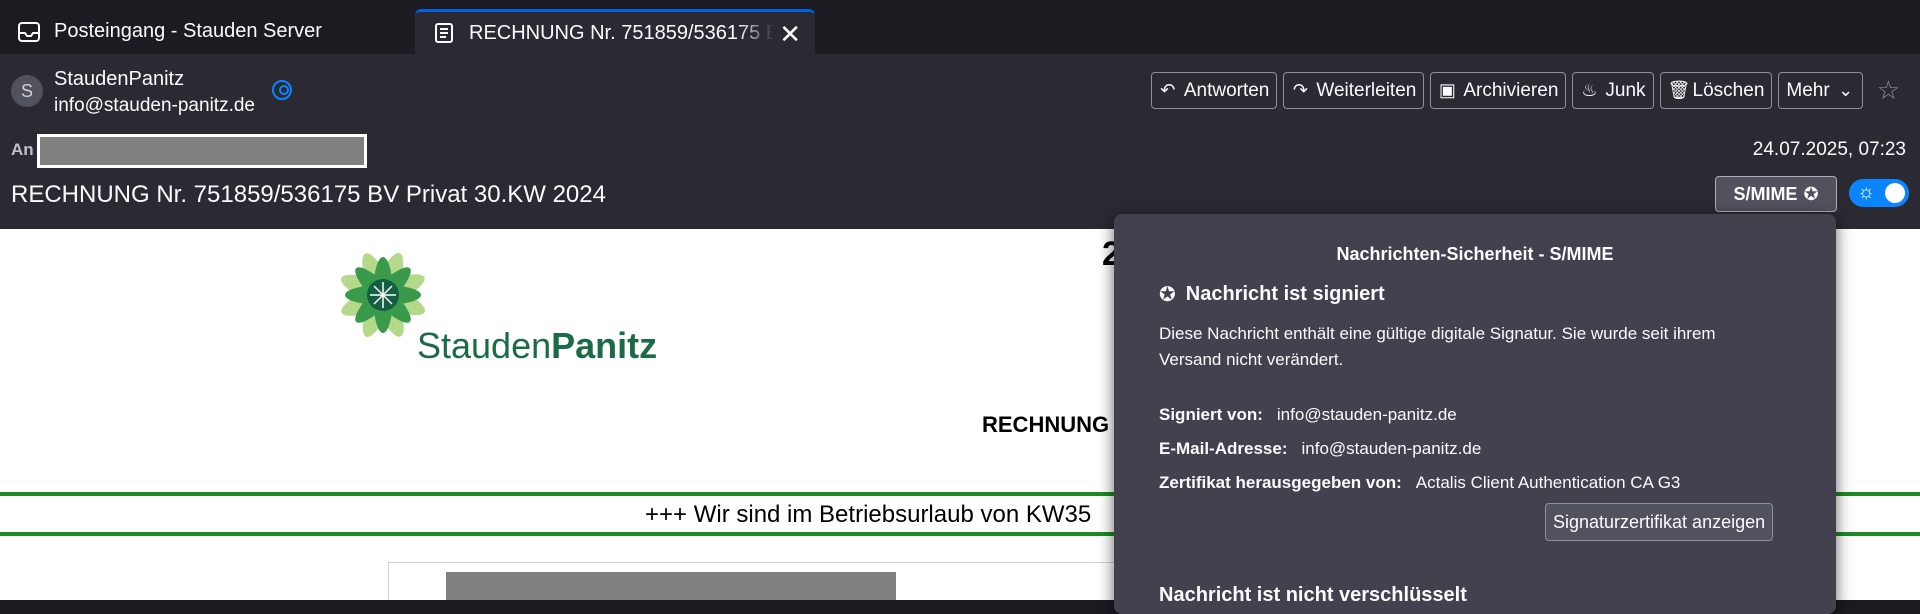 The width and height of the screenshot is (1920, 614). What do you see at coordinates (1716, 90) in the screenshot?
I see `delete-button: 🗑 Löschen` at bounding box center [1716, 90].